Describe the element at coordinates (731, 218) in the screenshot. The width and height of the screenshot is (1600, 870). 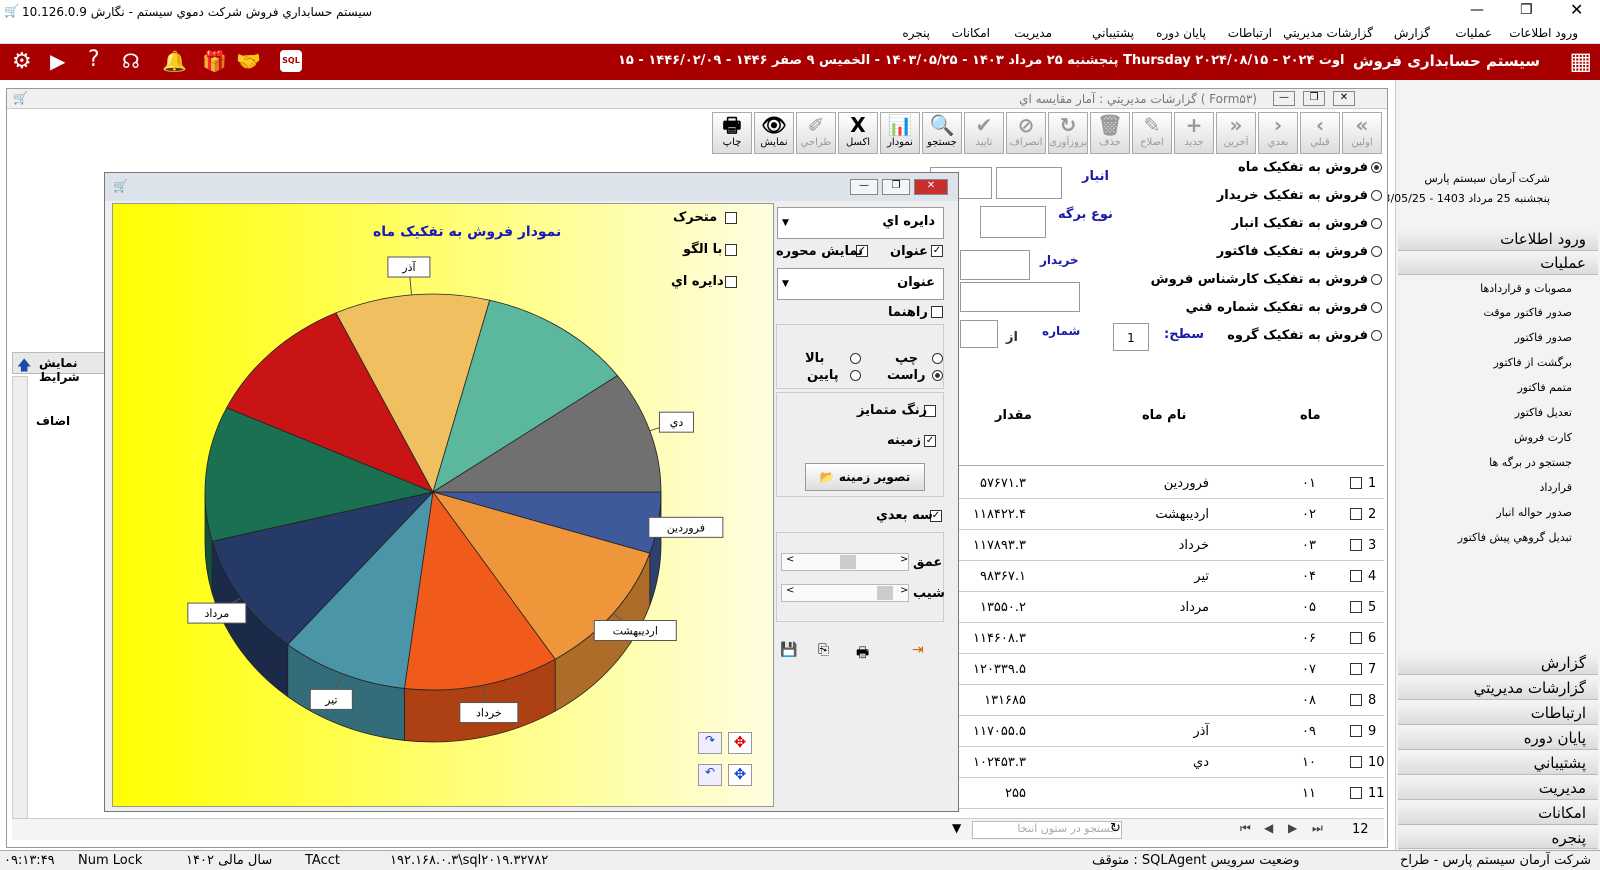
I see `motahrek-checkbox` at that location.